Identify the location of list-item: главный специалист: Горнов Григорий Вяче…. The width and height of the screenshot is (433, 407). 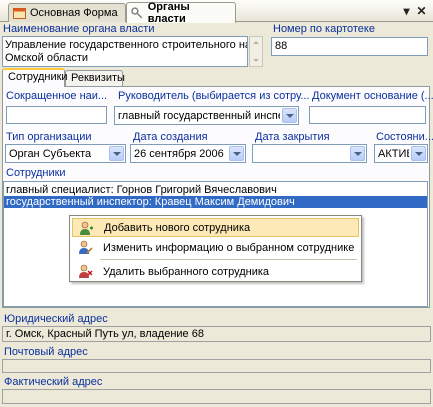
(215, 190).